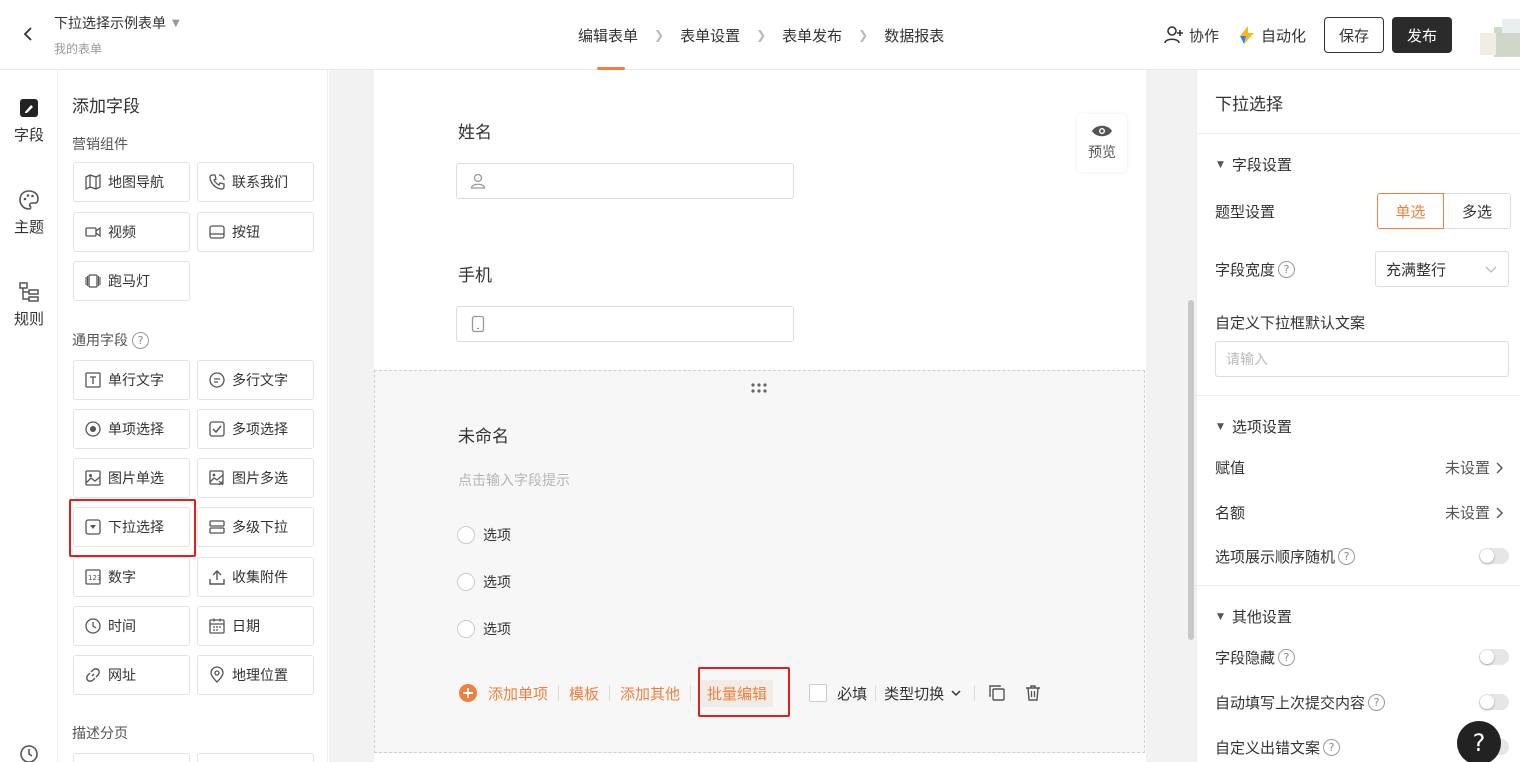 This screenshot has height=762, width=1520. I want to click on left-rail: 字段 主题 规则, so click(29, 416).